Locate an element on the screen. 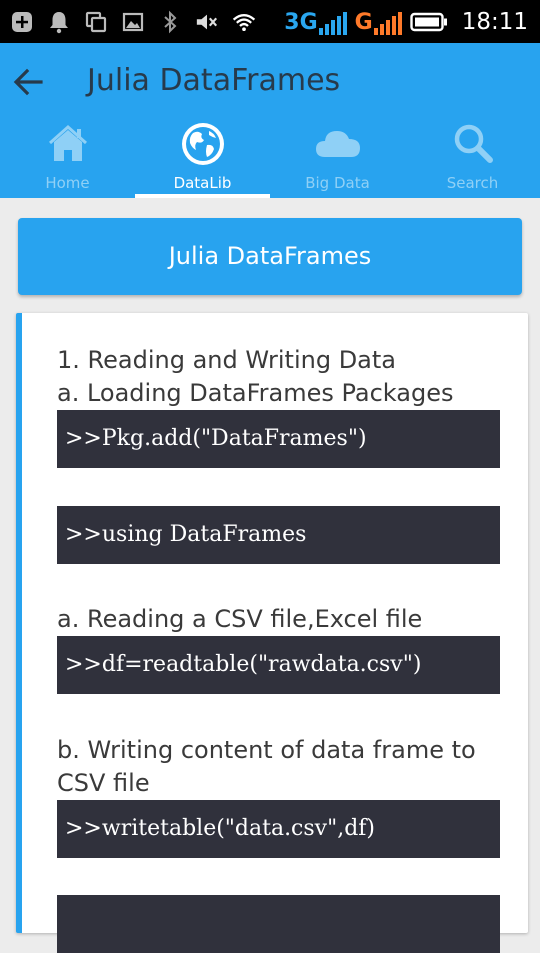 The height and width of the screenshot is (953, 540). tab-big-data: Big Data is located at coordinates (337, 156).